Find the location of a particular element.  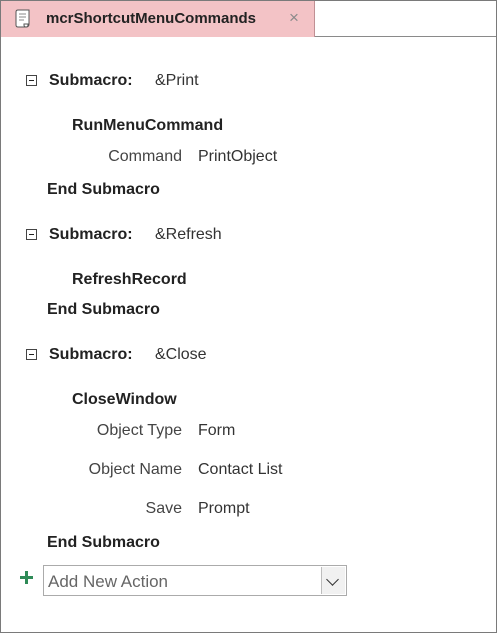

action-run-menu-command: RunMenuCommand is located at coordinates (147, 126).